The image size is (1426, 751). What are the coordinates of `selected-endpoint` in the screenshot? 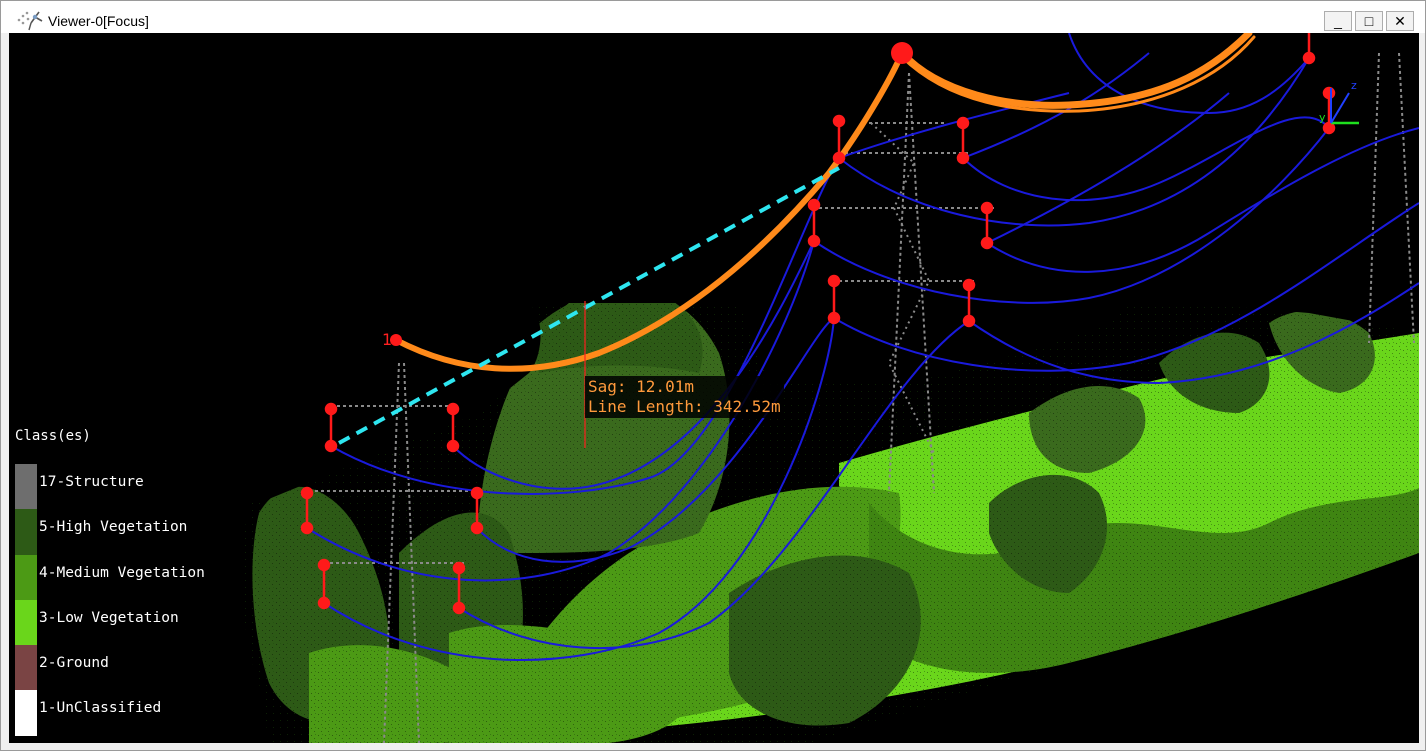 It's located at (902, 53).